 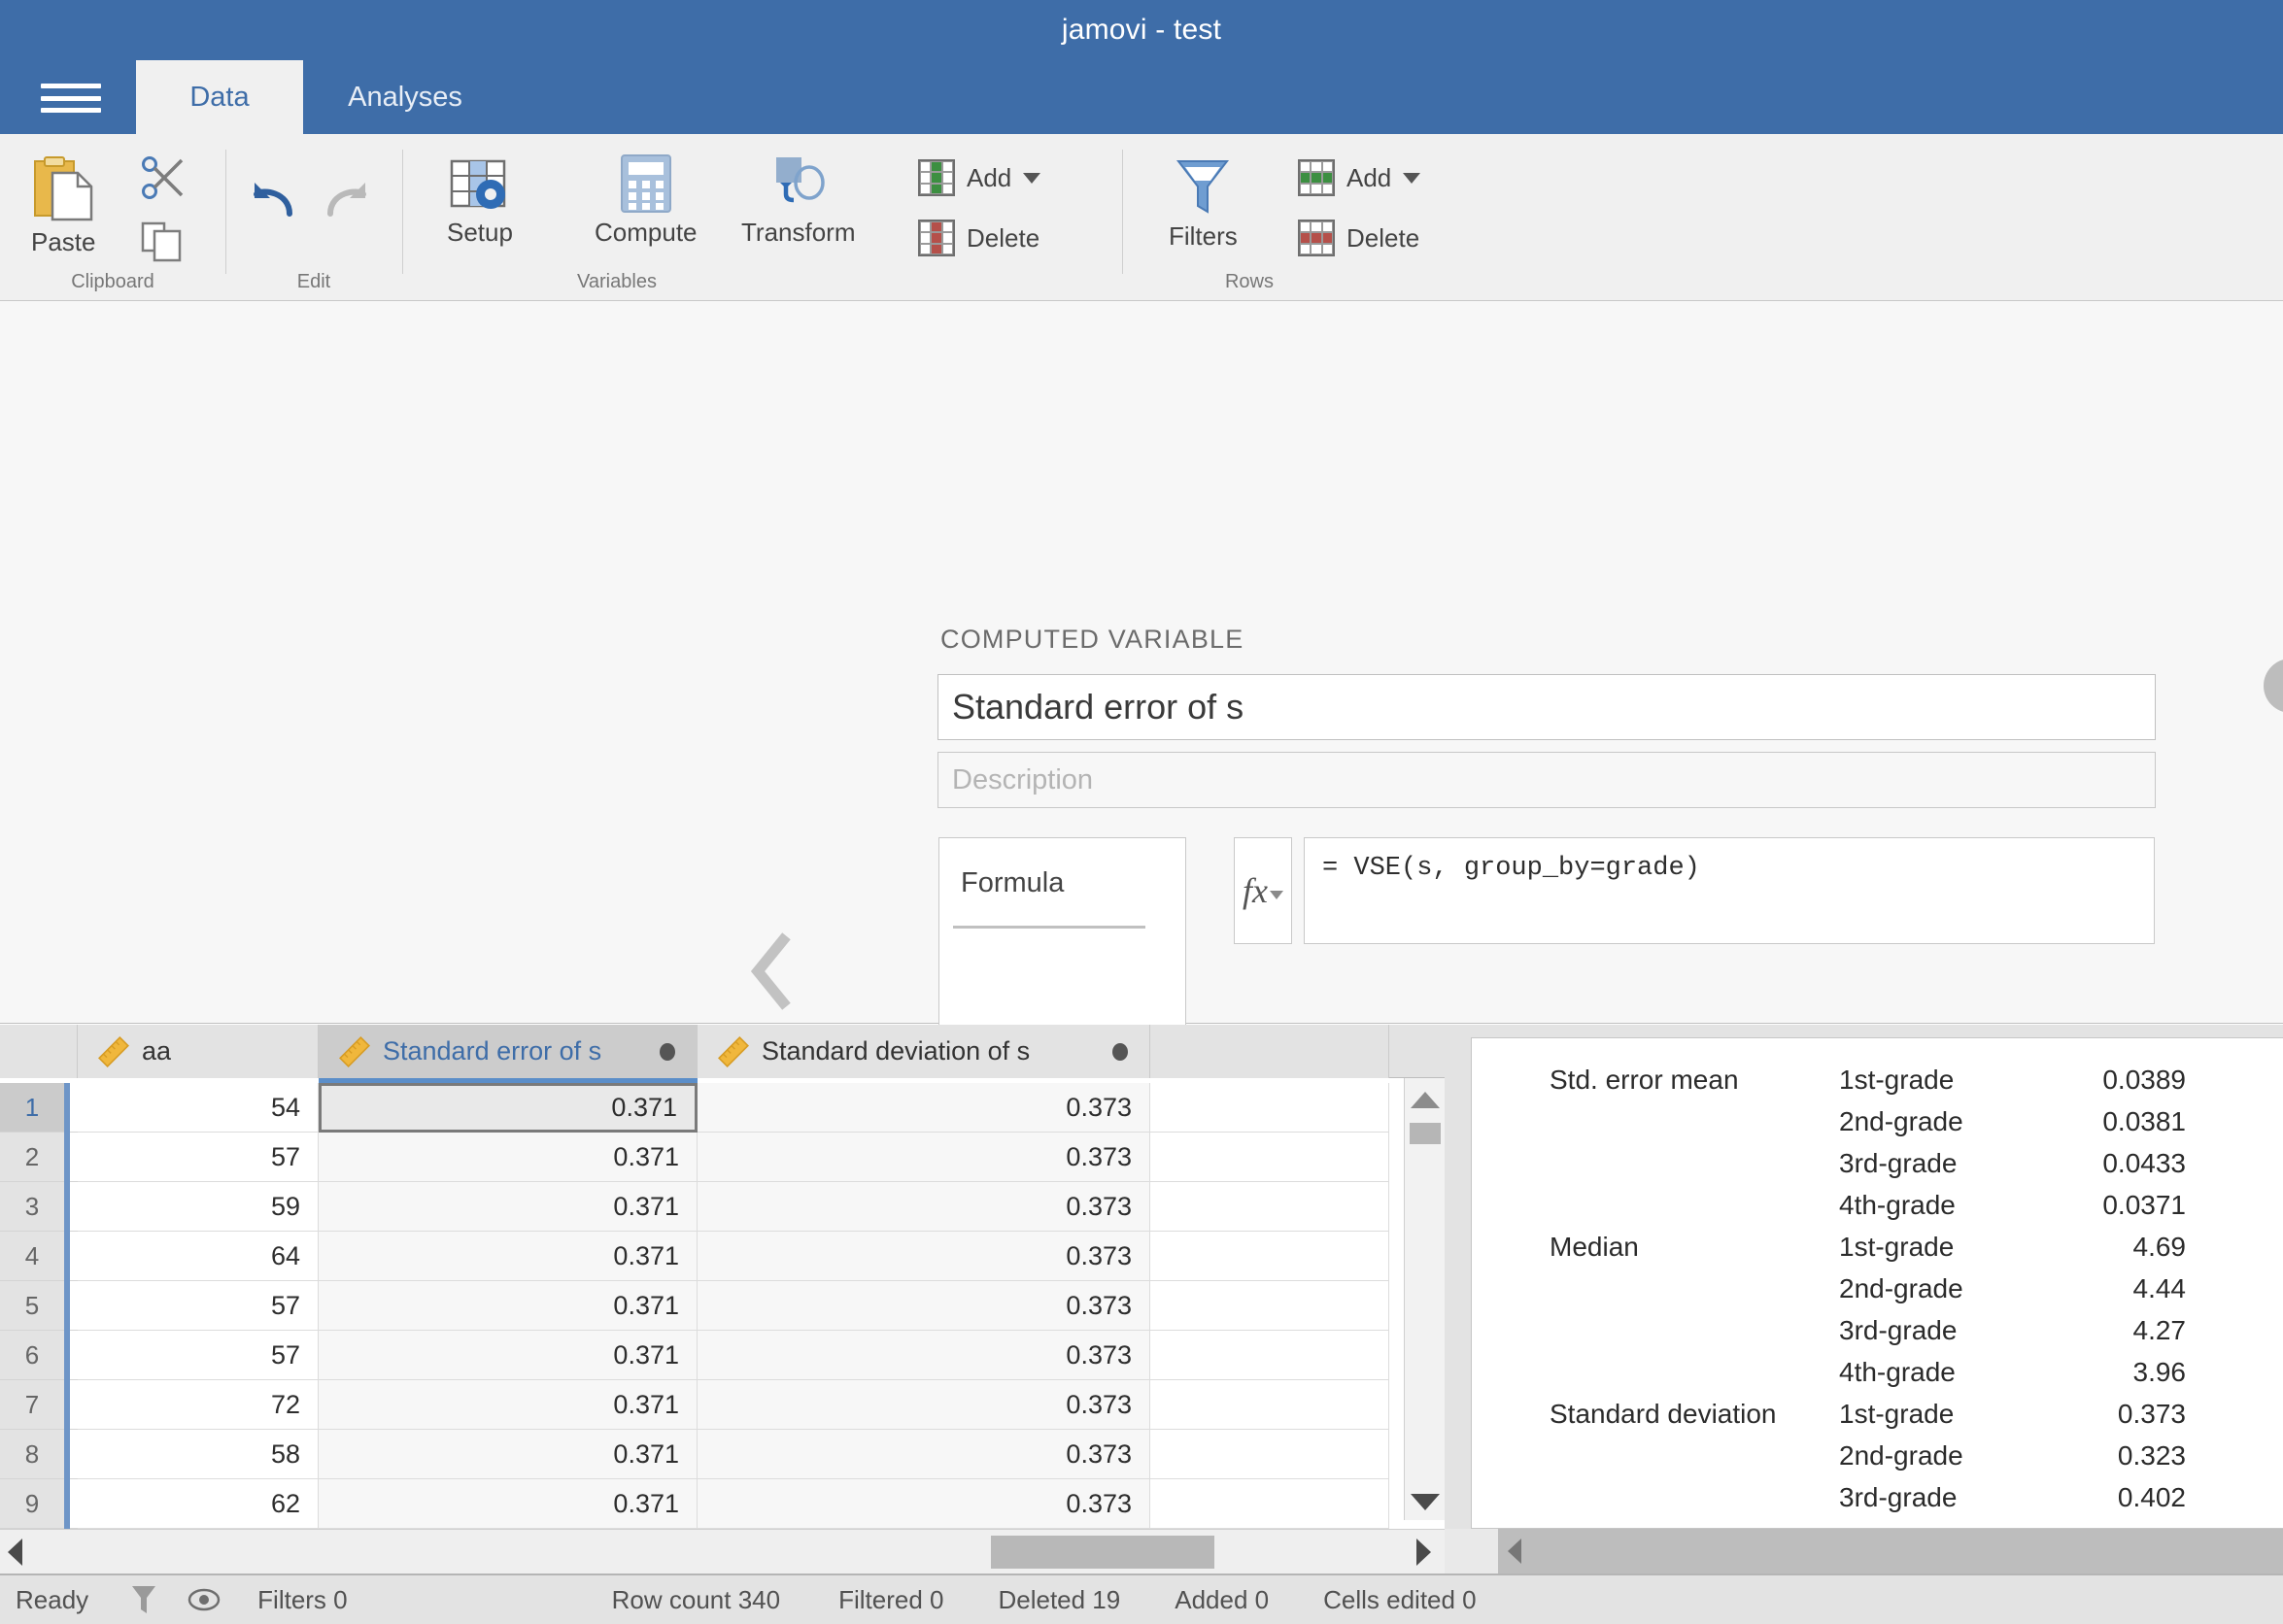 I want to click on table-row: 4 64 0.371 0.373, so click(x=722, y=1256).